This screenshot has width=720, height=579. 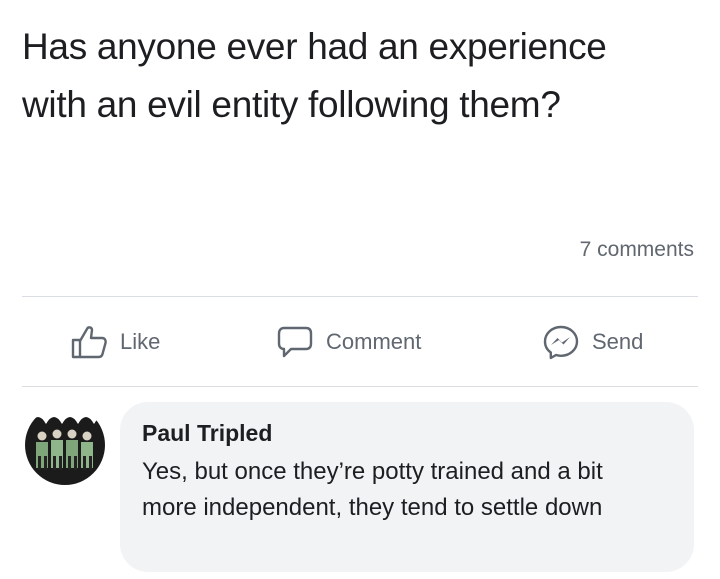 I want to click on action-bar: Like Comment Send, so click(x=360, y=342).